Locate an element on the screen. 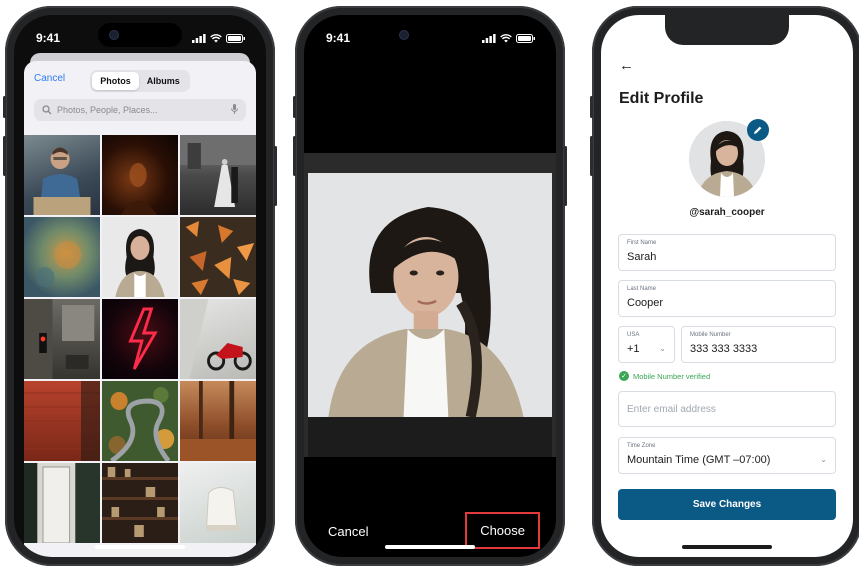  time-zone-select: Time Zone Mountain Time (GMT –07:00) ⌄ is located at coordinates (727, 455).